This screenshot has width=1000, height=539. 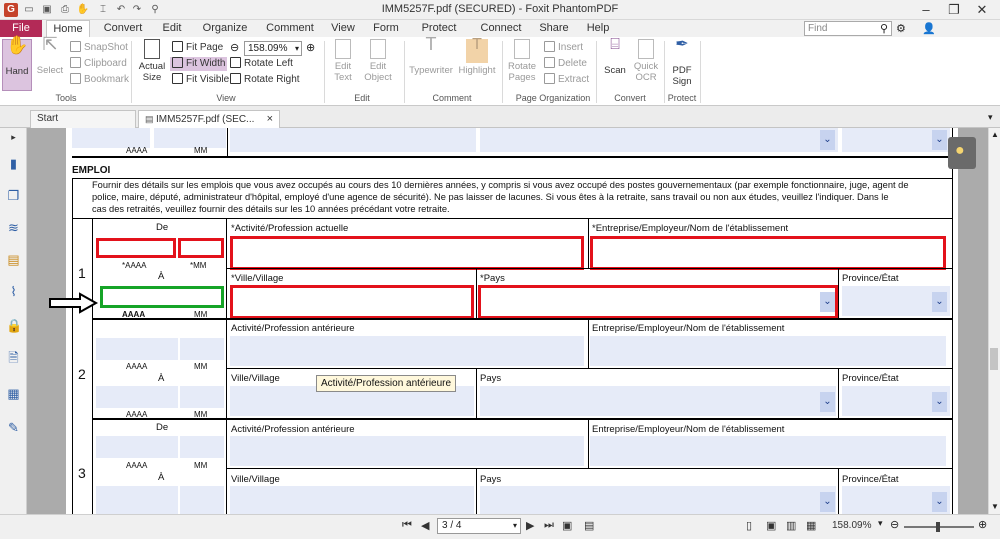 I want to click on previous-page-icon: ◀, so click(x=425, y=525).